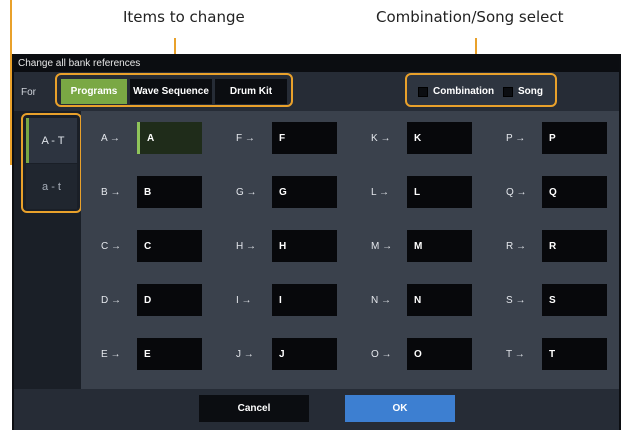  What do you see at coordinates (48, 250) in the screenshot?
I see `range-sidebar: A - T a - t` at bounding box center [48, 250].